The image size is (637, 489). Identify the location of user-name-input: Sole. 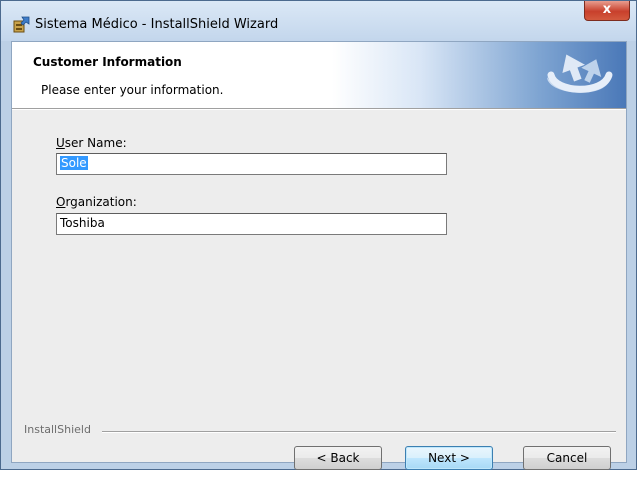
(251, 164).